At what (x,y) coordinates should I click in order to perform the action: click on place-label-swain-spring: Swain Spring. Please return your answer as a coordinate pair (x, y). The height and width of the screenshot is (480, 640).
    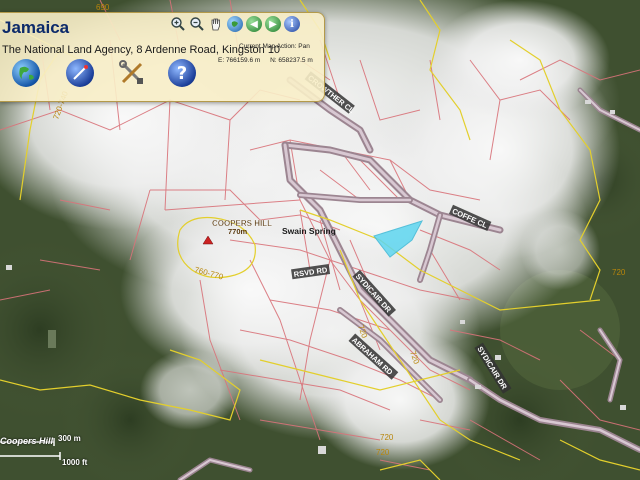
    Looking at the image, I should click on (309, 231).